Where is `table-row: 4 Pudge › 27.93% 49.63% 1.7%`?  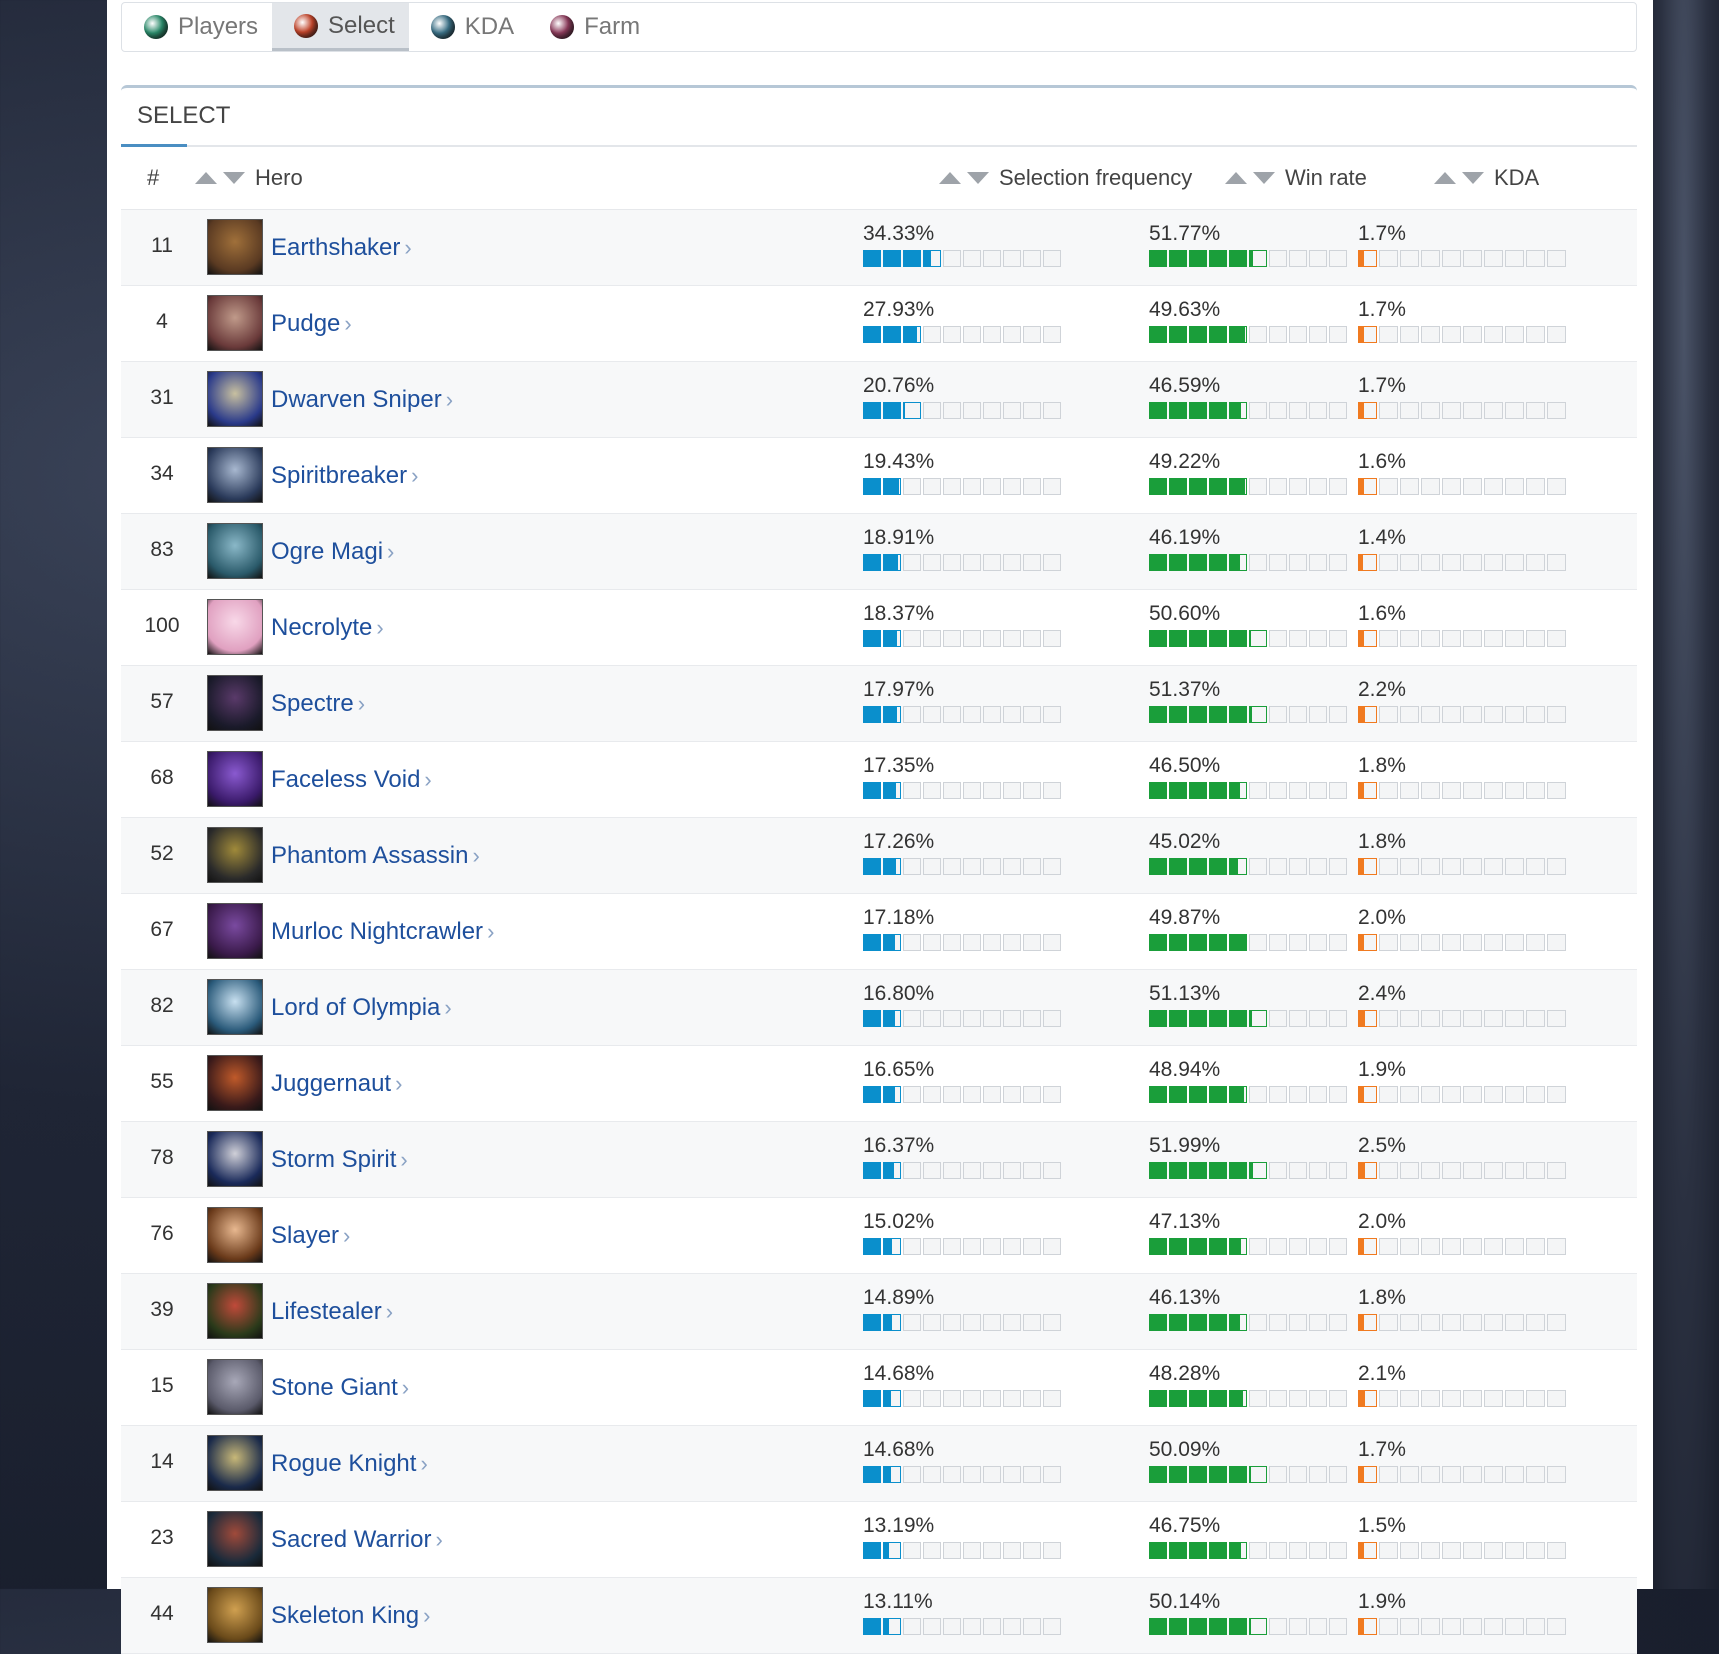 table-row: 4 Pudge › 27.93% 49.63% 1.7% is located at coordinates (879, 324).